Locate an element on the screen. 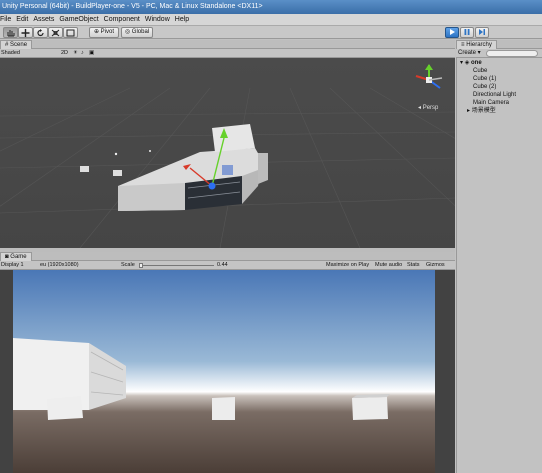 This screenshot has width=542, height=473. hierarchy-tab-icon: ≡ is located at coordinates (463, 45).